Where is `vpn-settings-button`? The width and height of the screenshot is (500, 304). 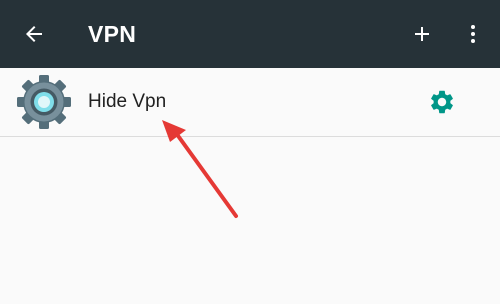 vpn-settings-button is located at coordinates (442, 102).